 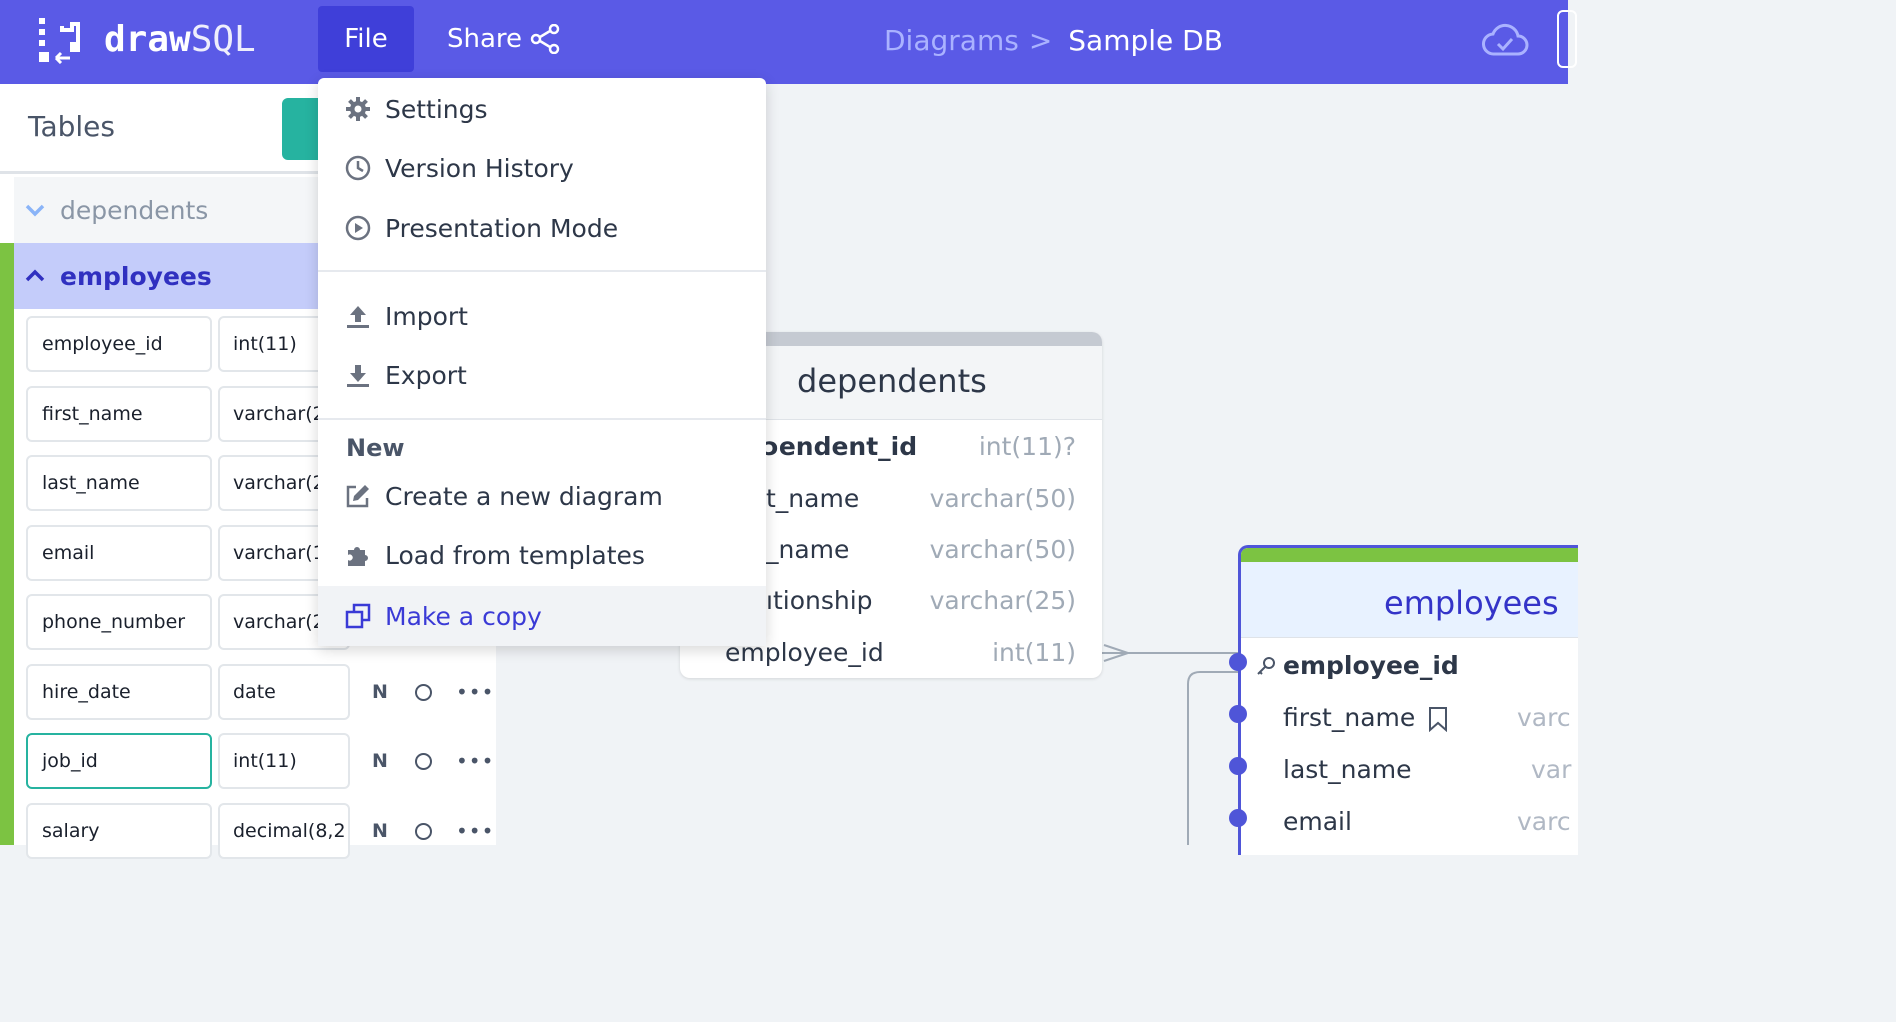 What do you see at coordinates (358, 109) in the screenshot?
I see `gear-icon` at bounding box center [358, 109].